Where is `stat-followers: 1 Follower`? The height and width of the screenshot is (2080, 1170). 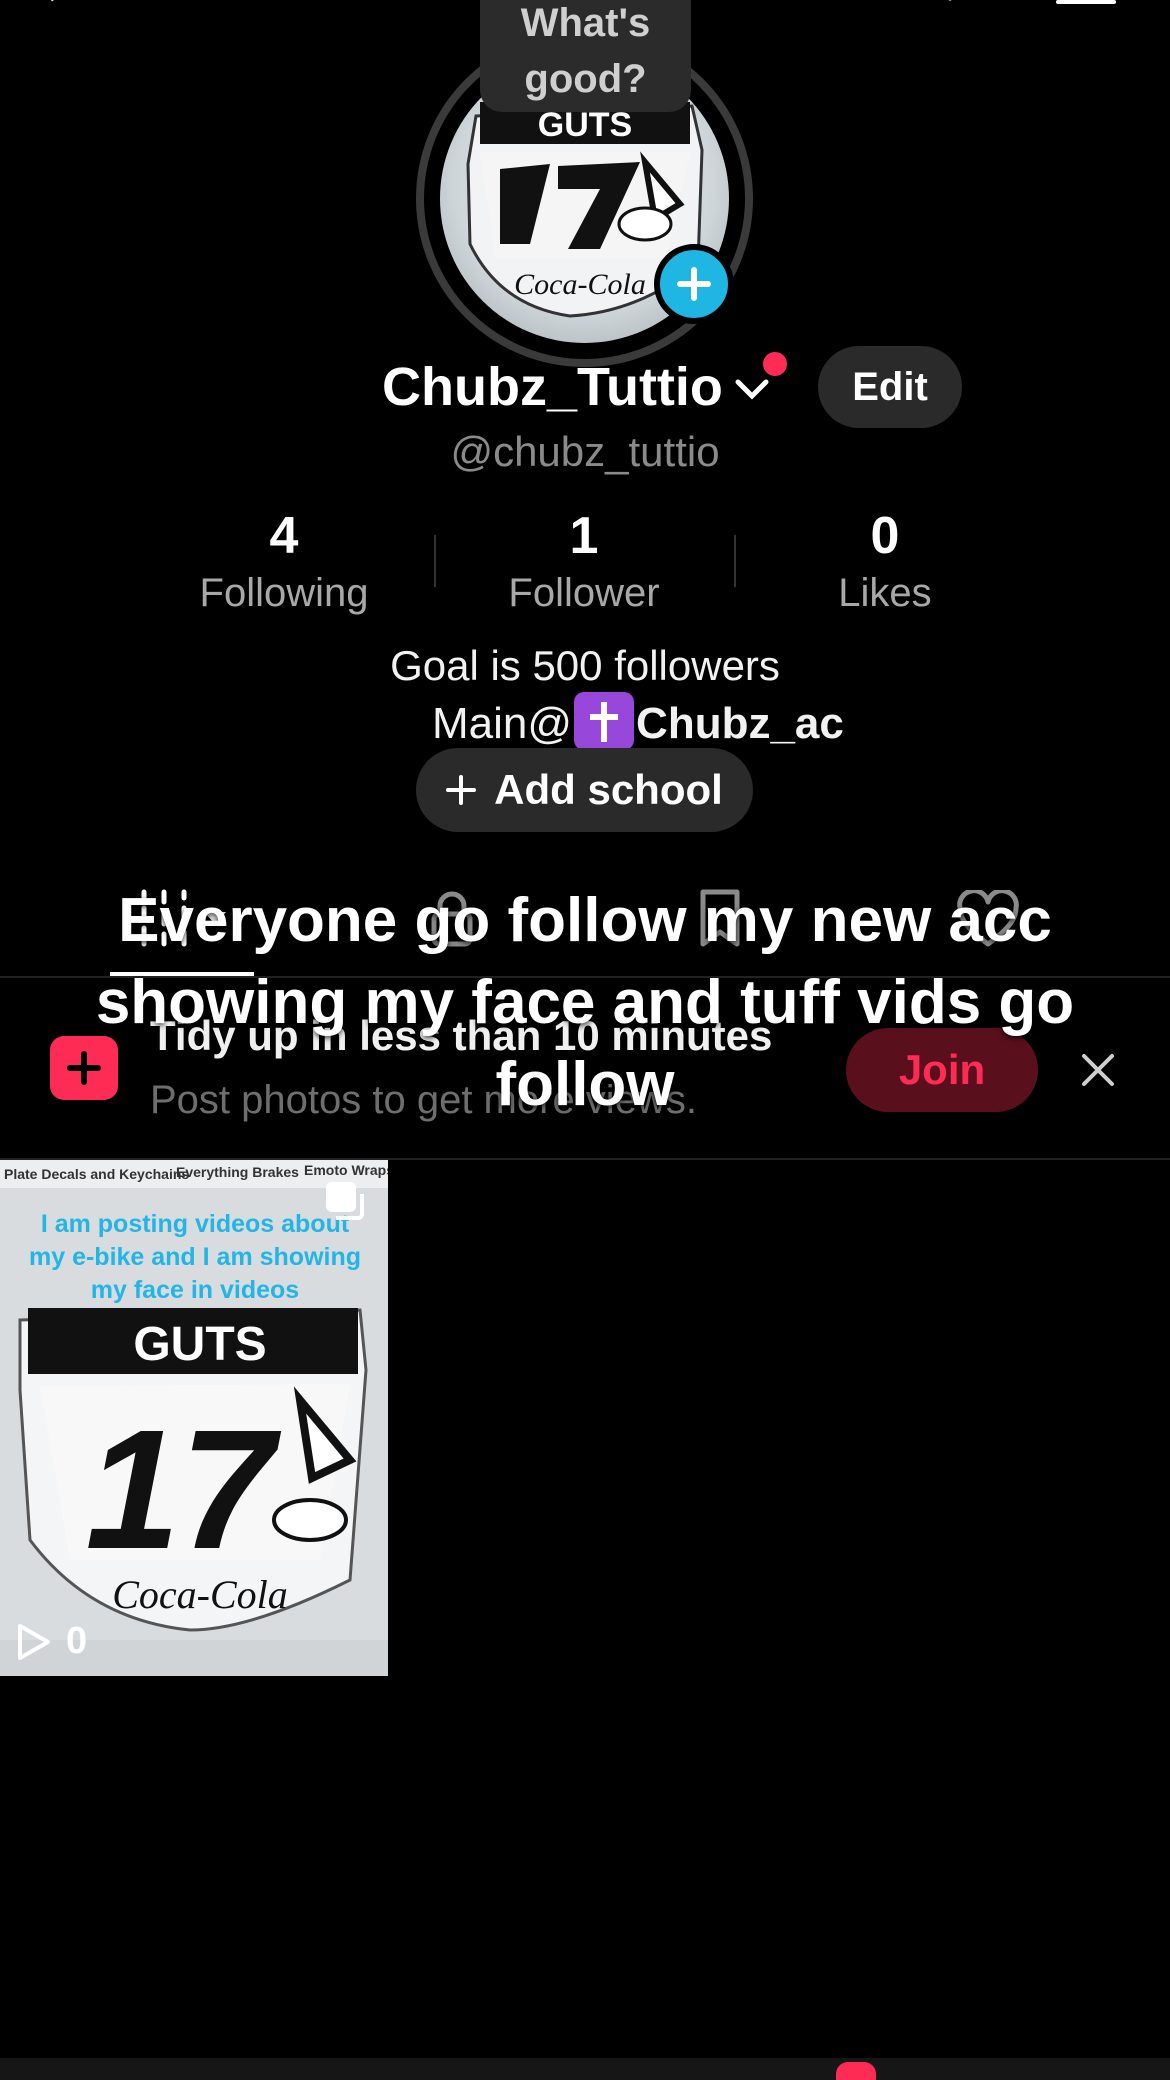
stat-followers: 1 Follower is located at coordinates (584, 562).